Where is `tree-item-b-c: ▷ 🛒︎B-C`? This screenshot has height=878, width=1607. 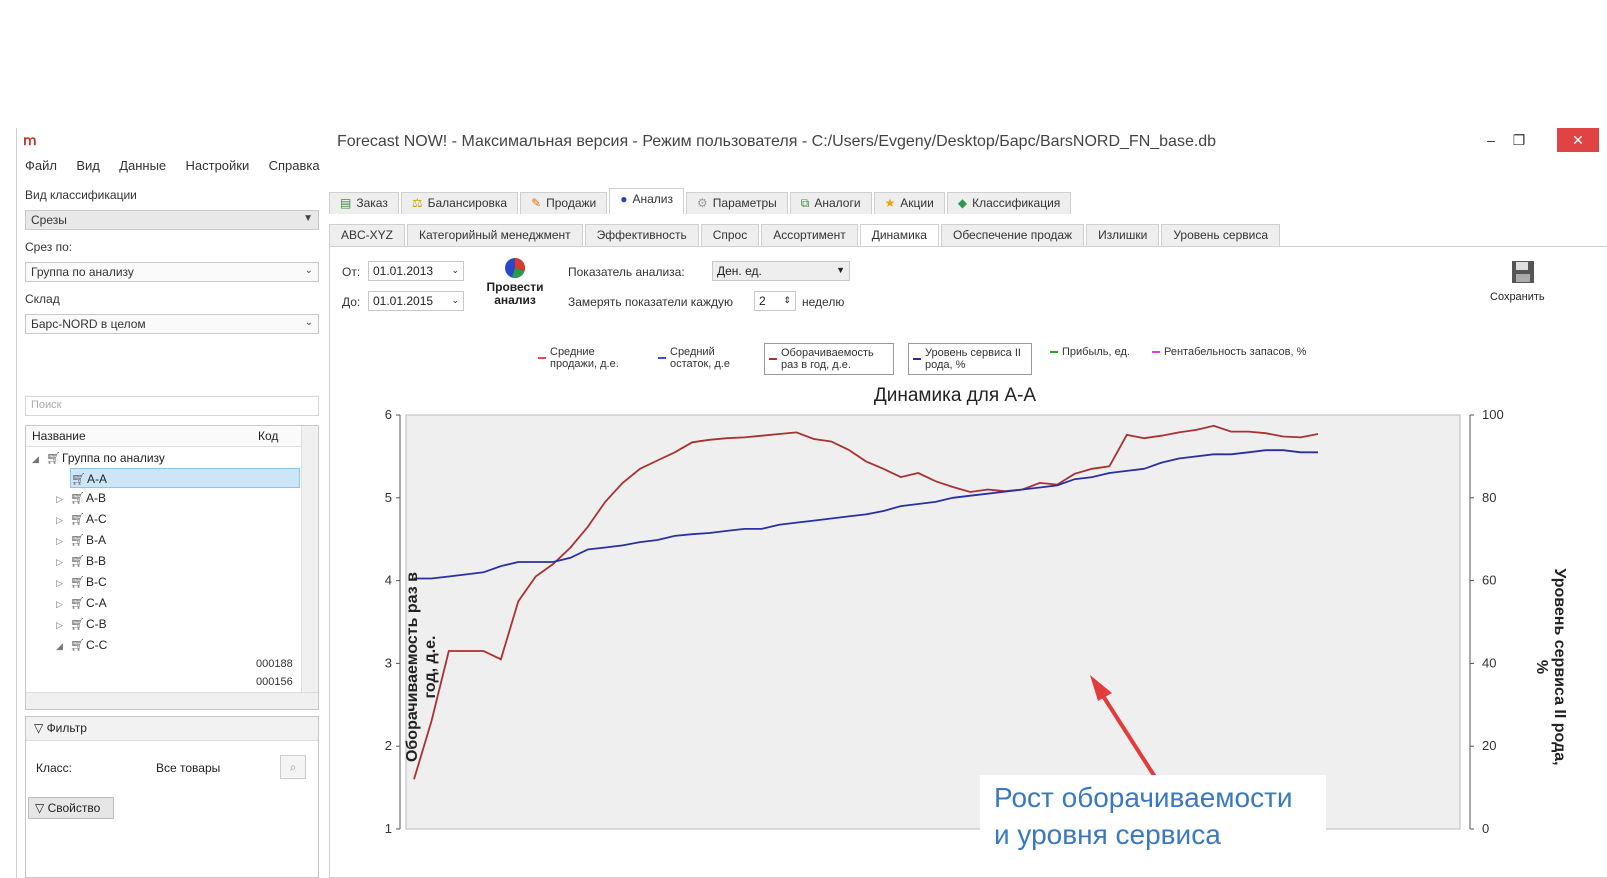 tree-item-b-c: ▷ 🛒︎B-C is located at coordinates (81, 582).